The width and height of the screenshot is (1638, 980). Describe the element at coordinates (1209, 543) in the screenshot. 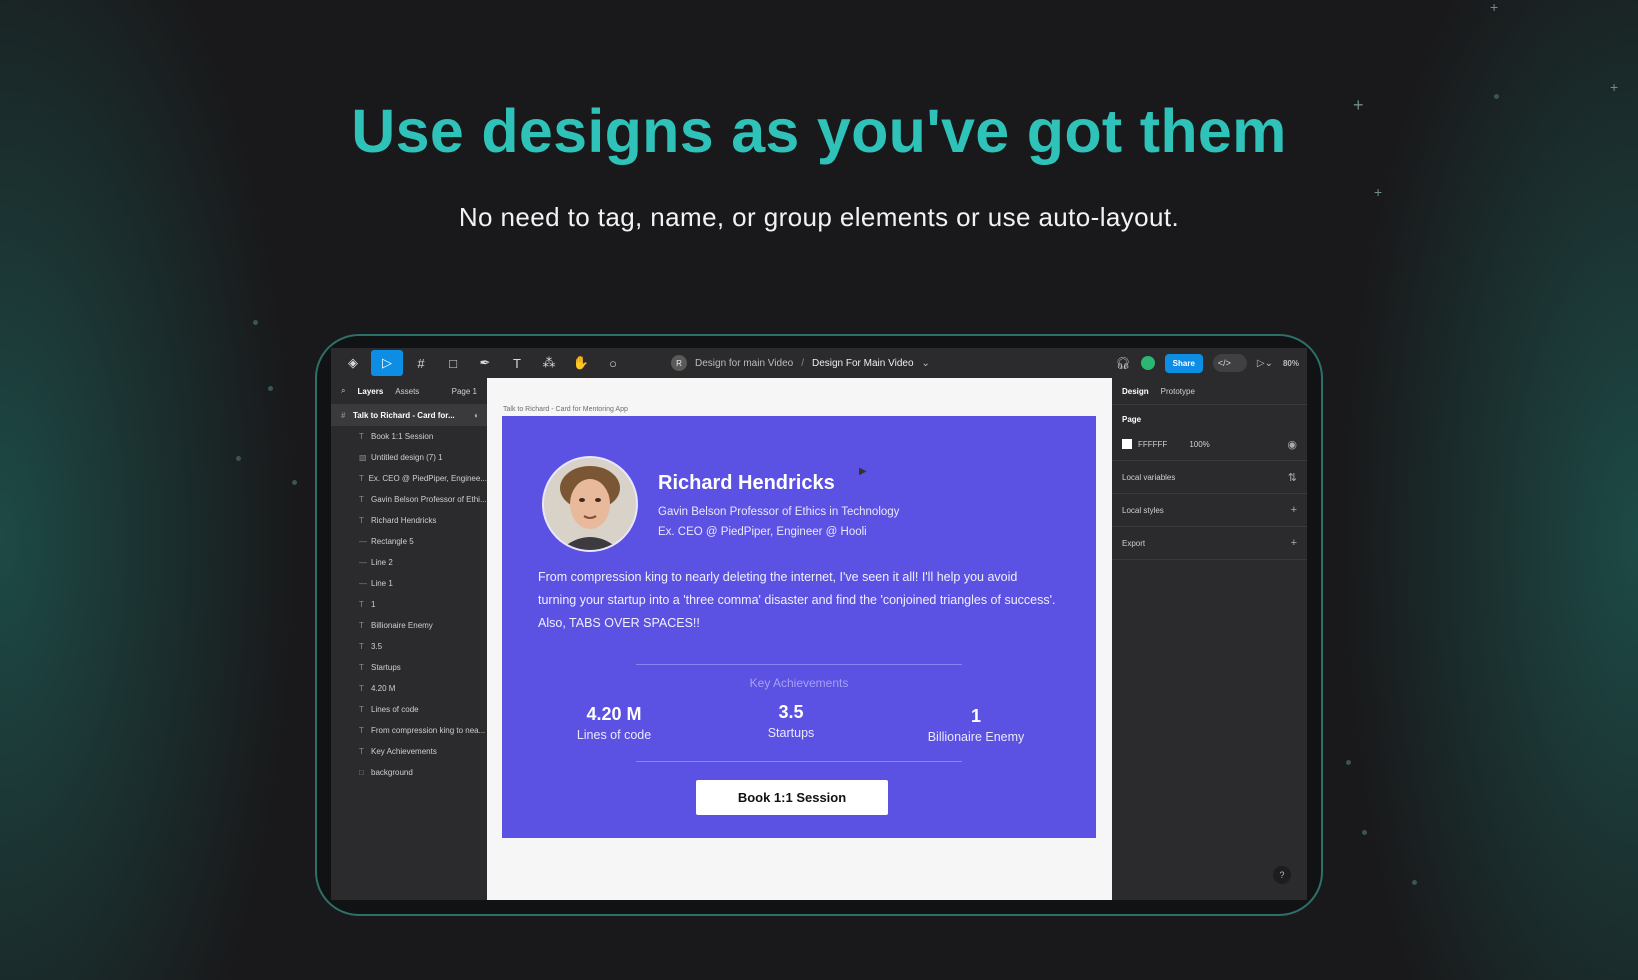

I see `export-row: Export +` at that location.